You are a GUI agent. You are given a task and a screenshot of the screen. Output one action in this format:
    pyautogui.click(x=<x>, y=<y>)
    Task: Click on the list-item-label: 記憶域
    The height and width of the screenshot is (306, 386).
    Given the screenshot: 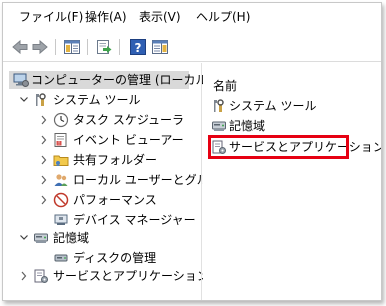 What is the action you would take?
    pyautogui.click(x=247, y=126)
    